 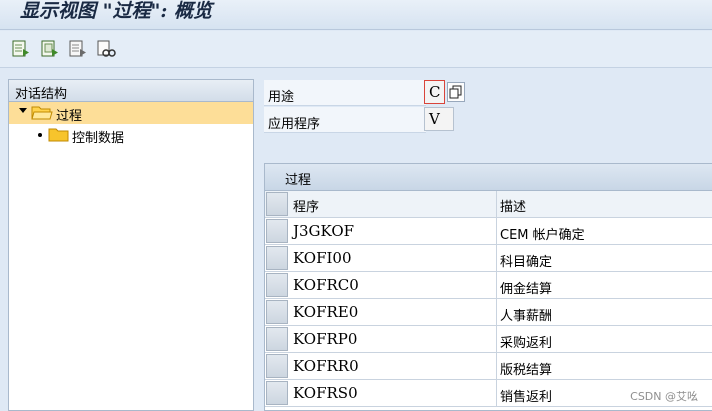 I want to click on value-help-icon, so click(x=455, y=92).